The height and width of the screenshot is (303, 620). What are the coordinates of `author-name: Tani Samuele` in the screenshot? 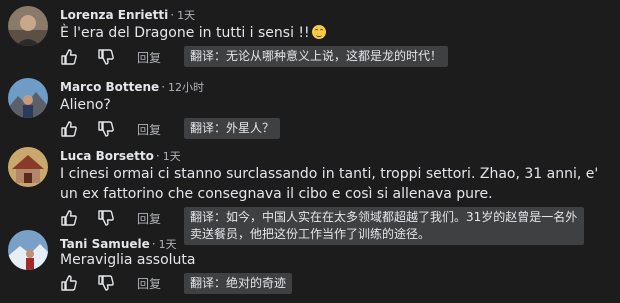 It's located at (105, 244).